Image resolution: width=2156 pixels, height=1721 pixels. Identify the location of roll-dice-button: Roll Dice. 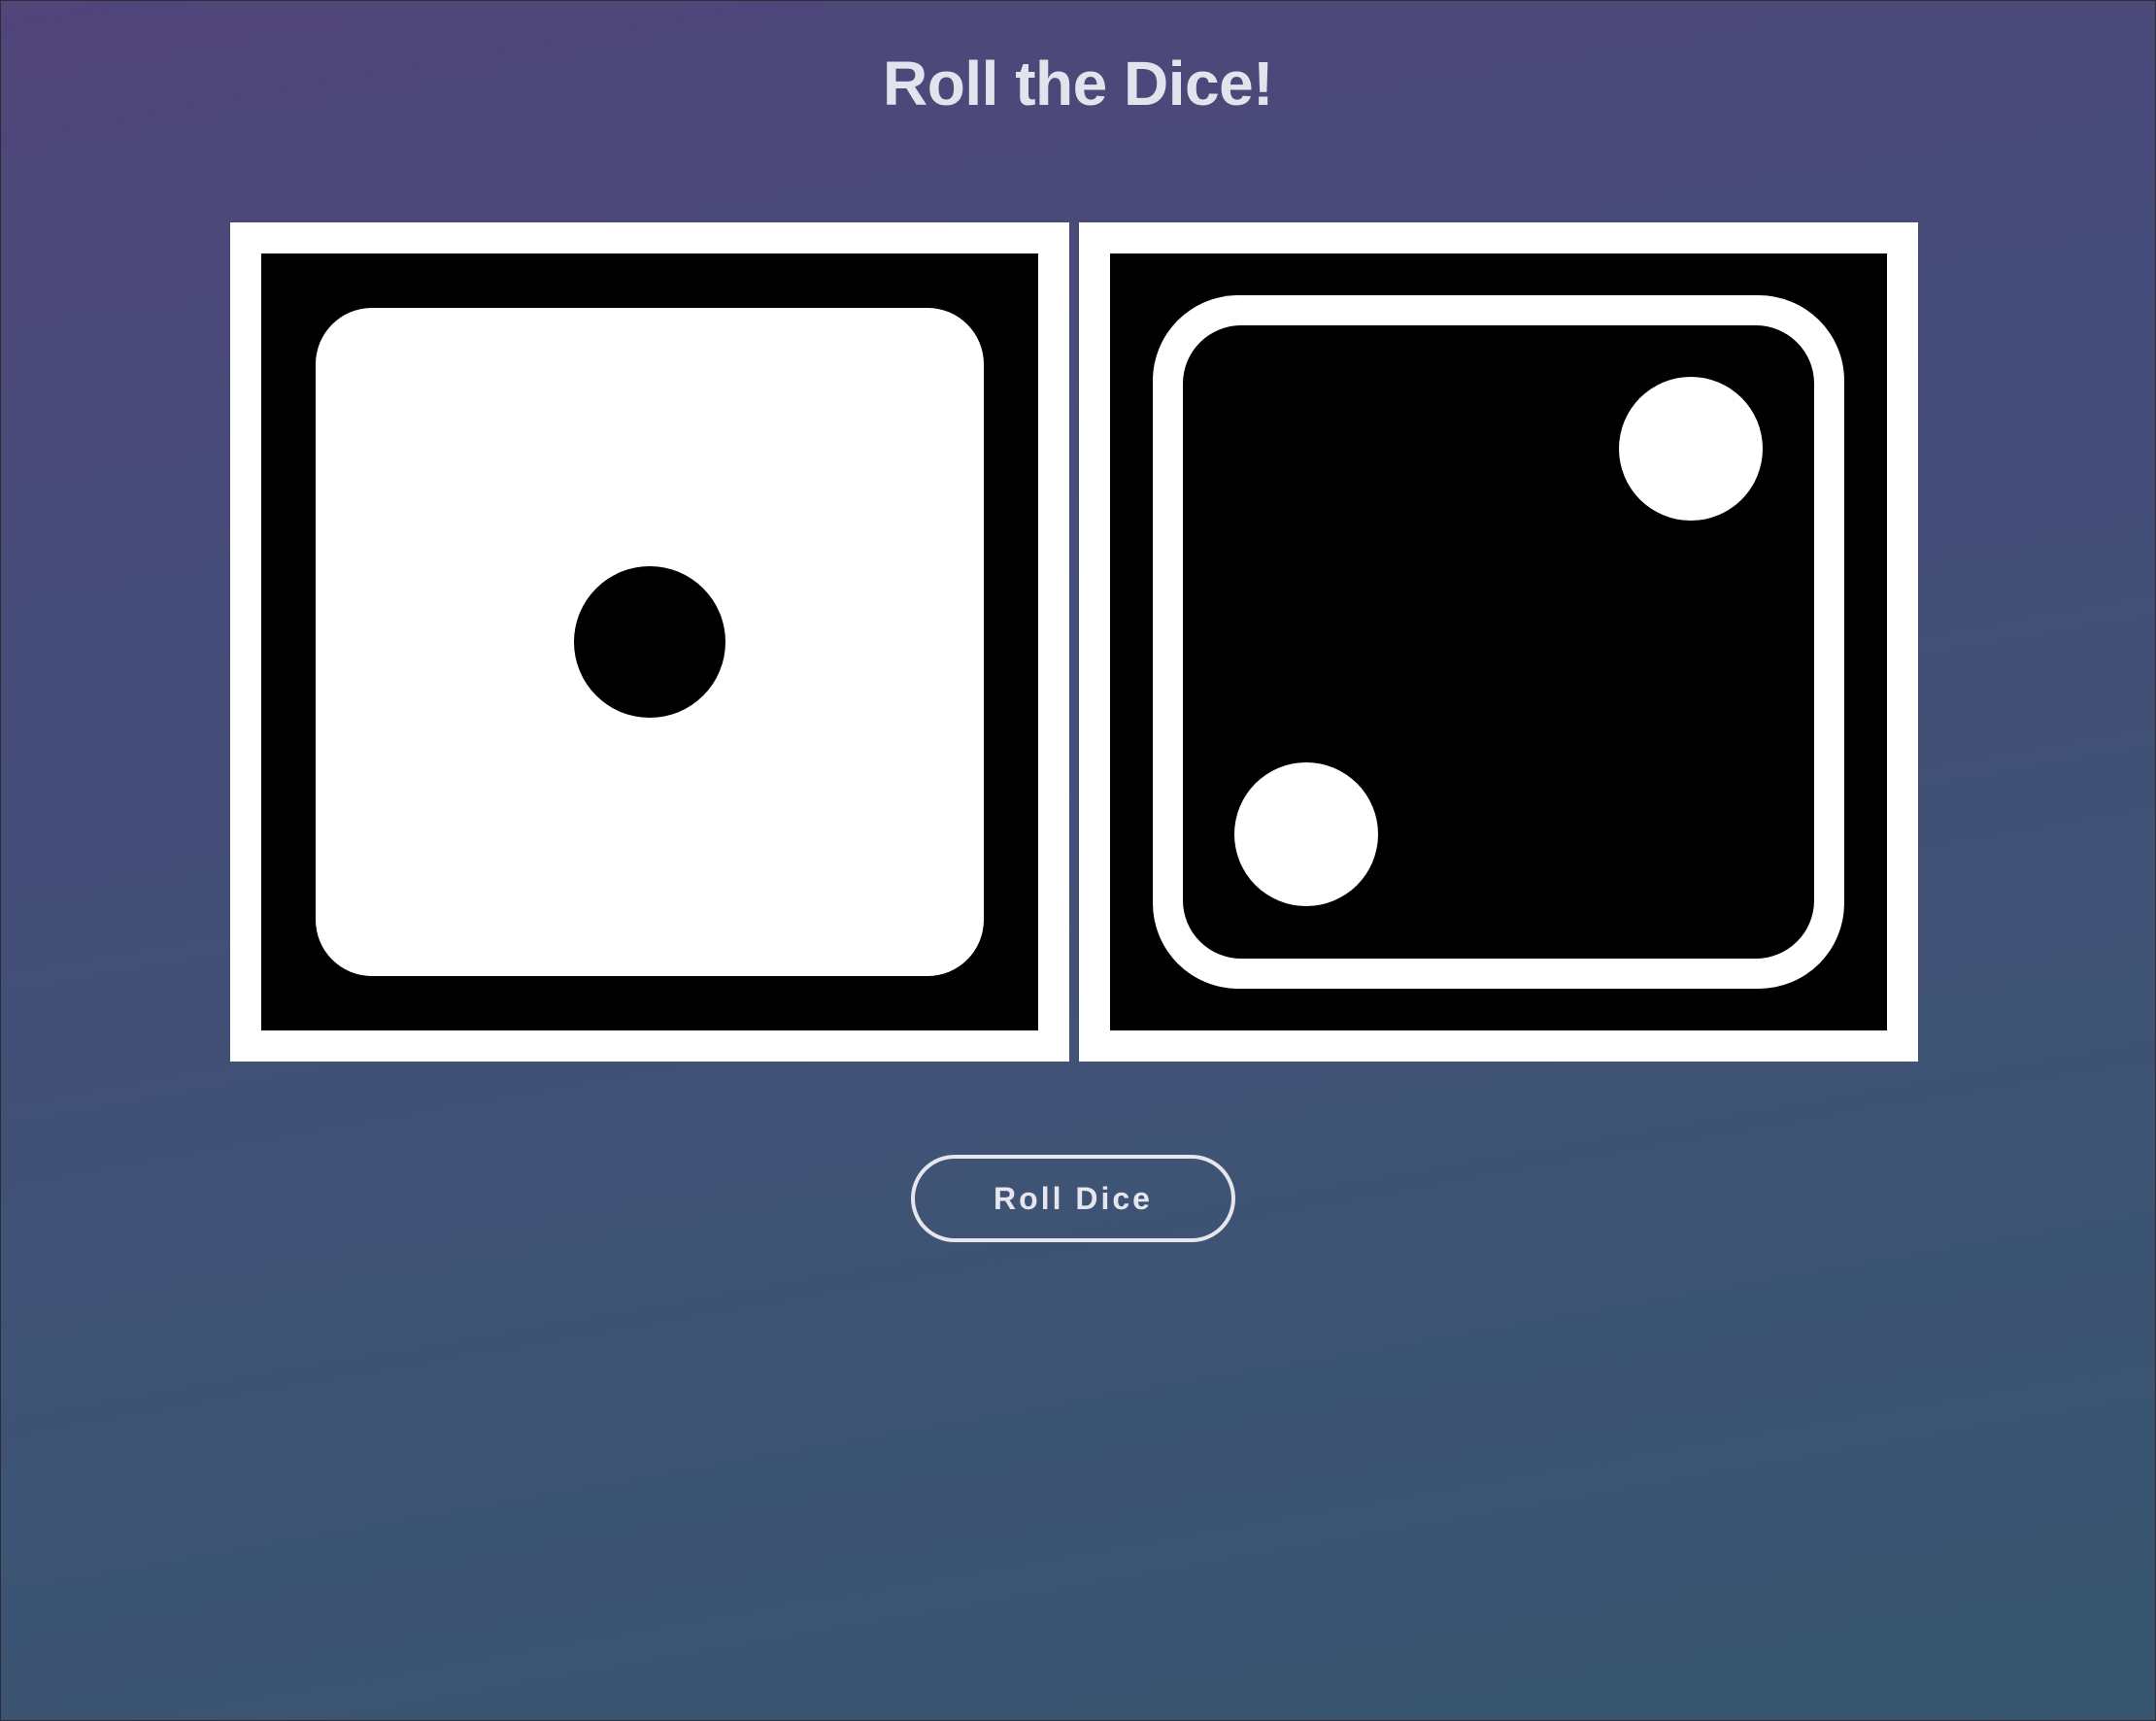
(1073, 1199).